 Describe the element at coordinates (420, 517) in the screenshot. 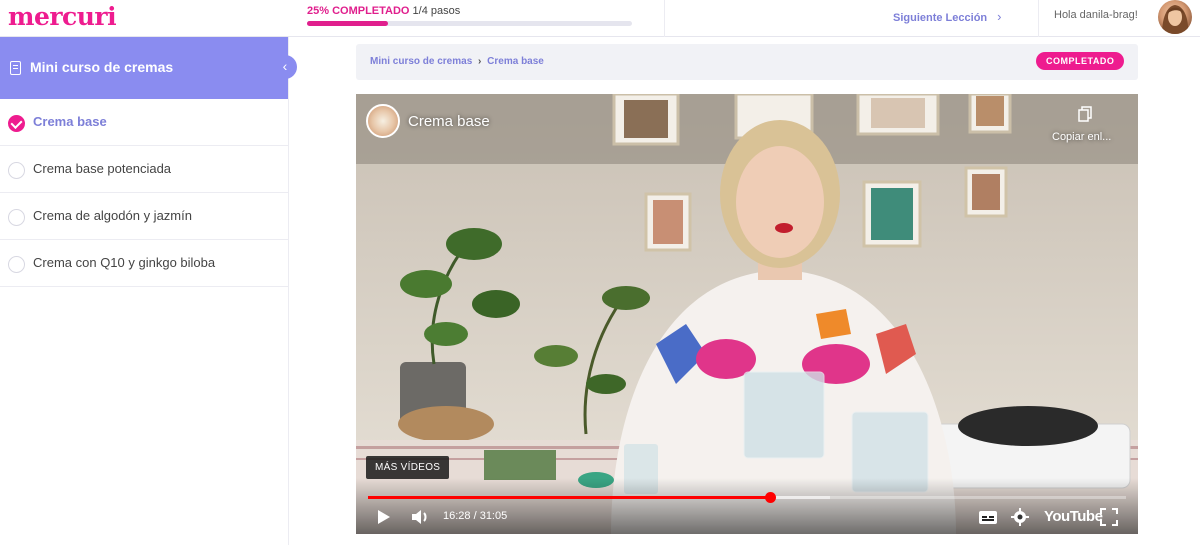

I see `volume-icon` at that location.